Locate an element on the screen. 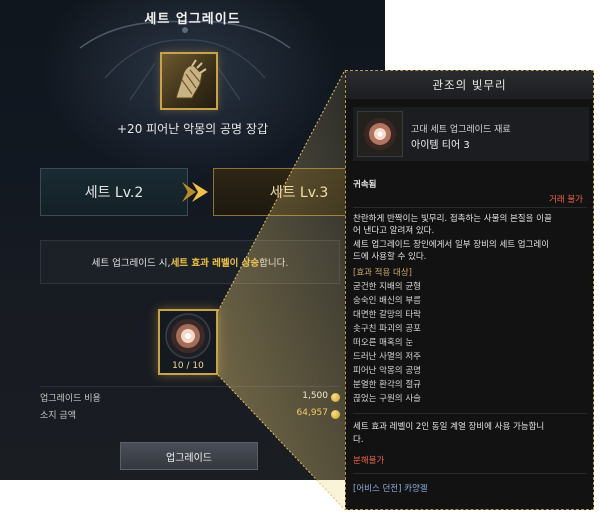  target-item: 솟구친 파괴의 공포 is located at coordinates (387, 329).